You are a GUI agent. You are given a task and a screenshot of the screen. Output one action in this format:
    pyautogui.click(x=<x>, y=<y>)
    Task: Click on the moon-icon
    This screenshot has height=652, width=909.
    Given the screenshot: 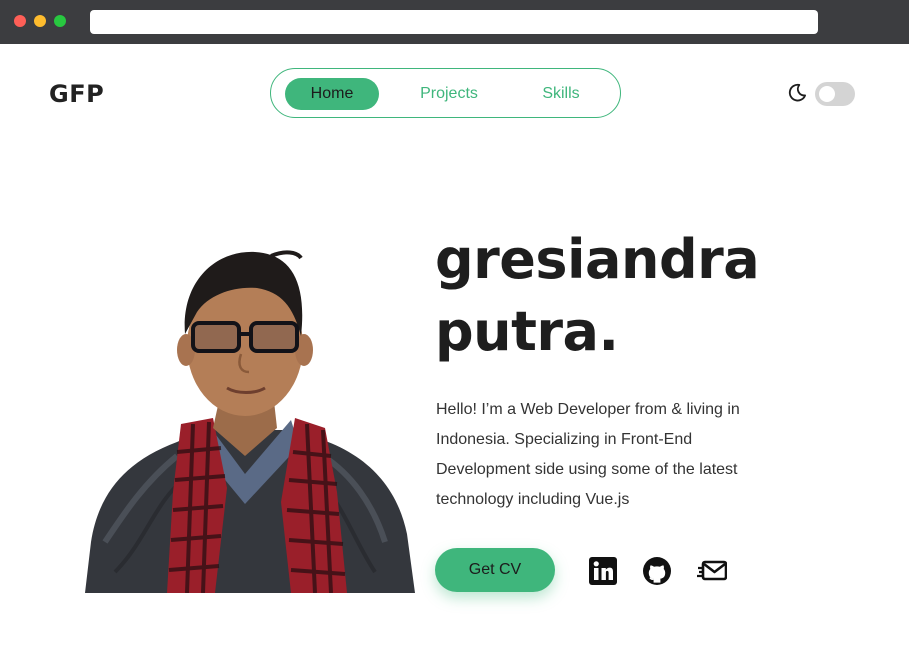 What is the action you would take?
    pyautogui.click(x=797, y=92)
    